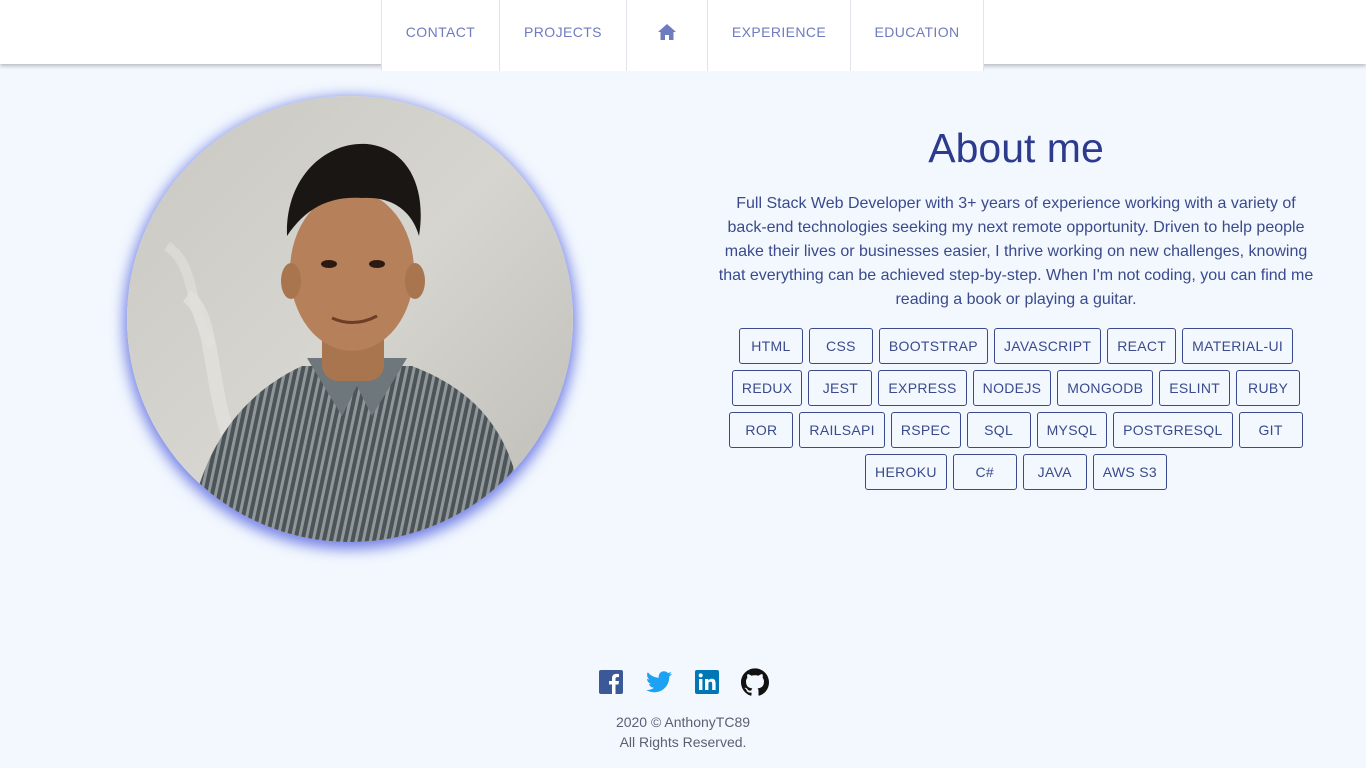  Describe the element at coordinates (1173, 430) in the screenshot. I see `skill-badge: POSTGRESQL` at that location.